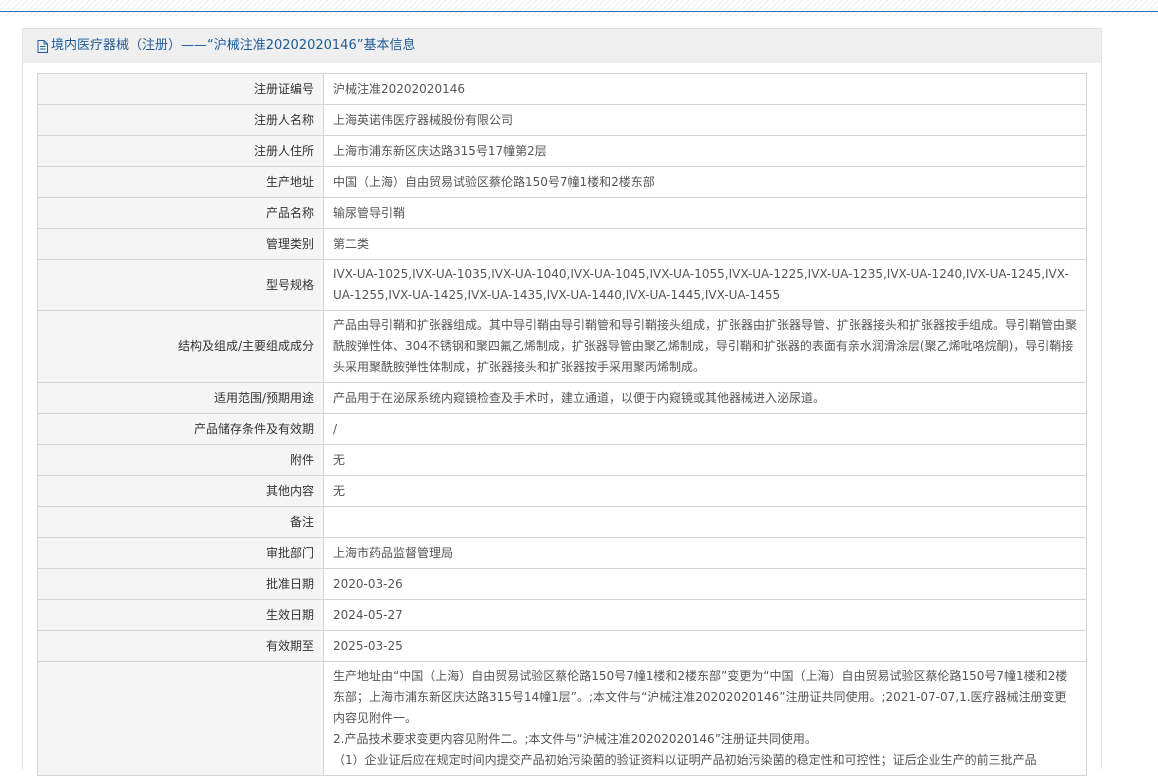  Describe the element at coordinates (579, 11) in the screenshot. I see `top-divider-line` at that location.